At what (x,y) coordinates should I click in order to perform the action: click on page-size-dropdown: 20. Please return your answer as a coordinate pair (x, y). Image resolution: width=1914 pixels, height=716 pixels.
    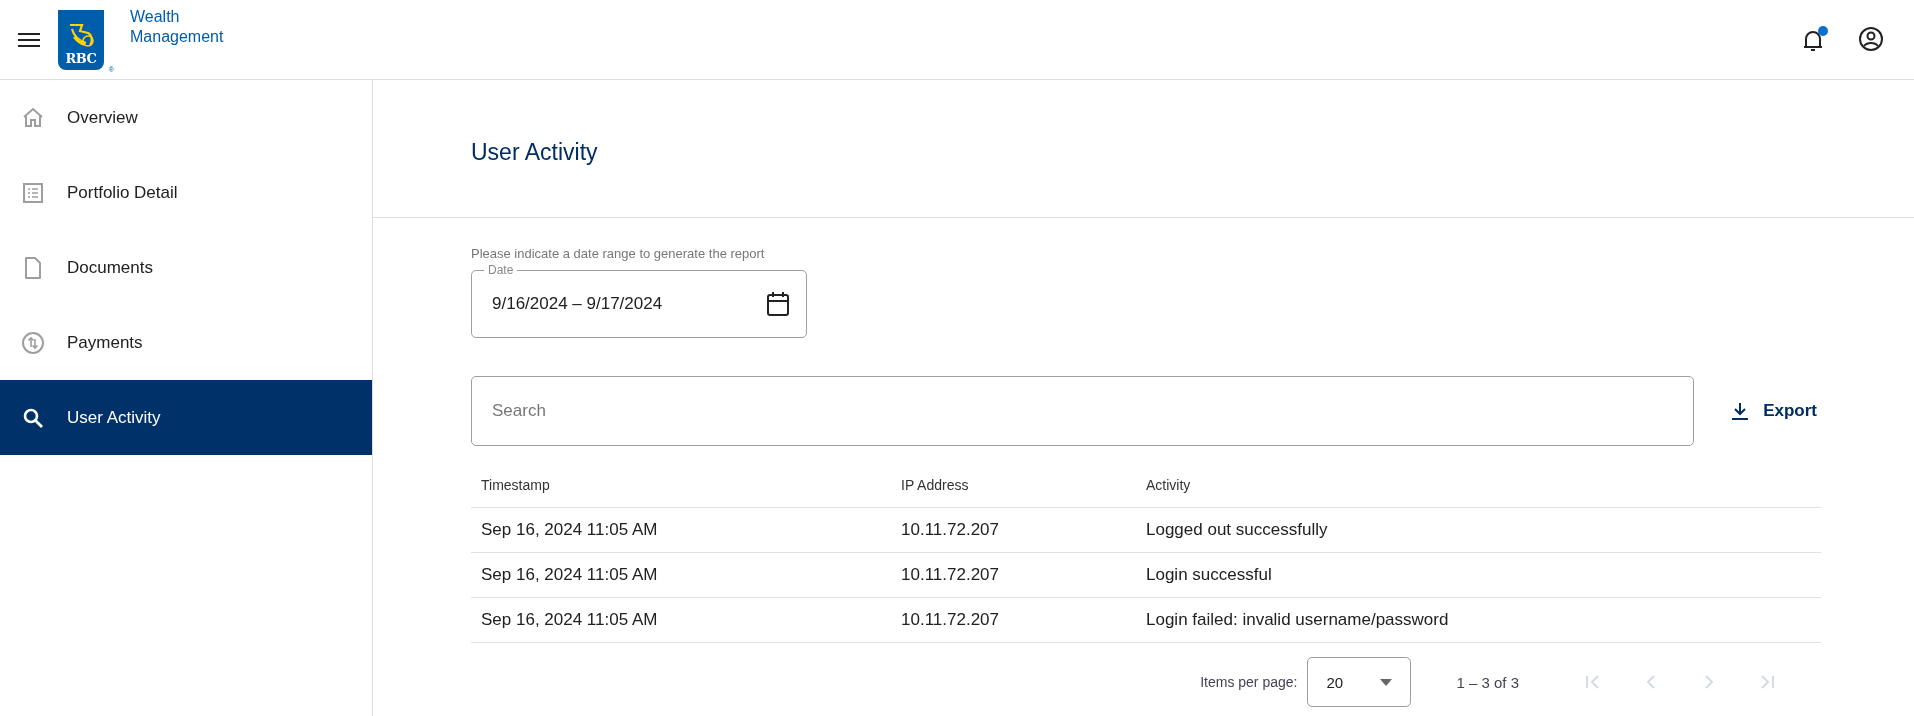
    Looking at the image, I should click on (1359, 682).